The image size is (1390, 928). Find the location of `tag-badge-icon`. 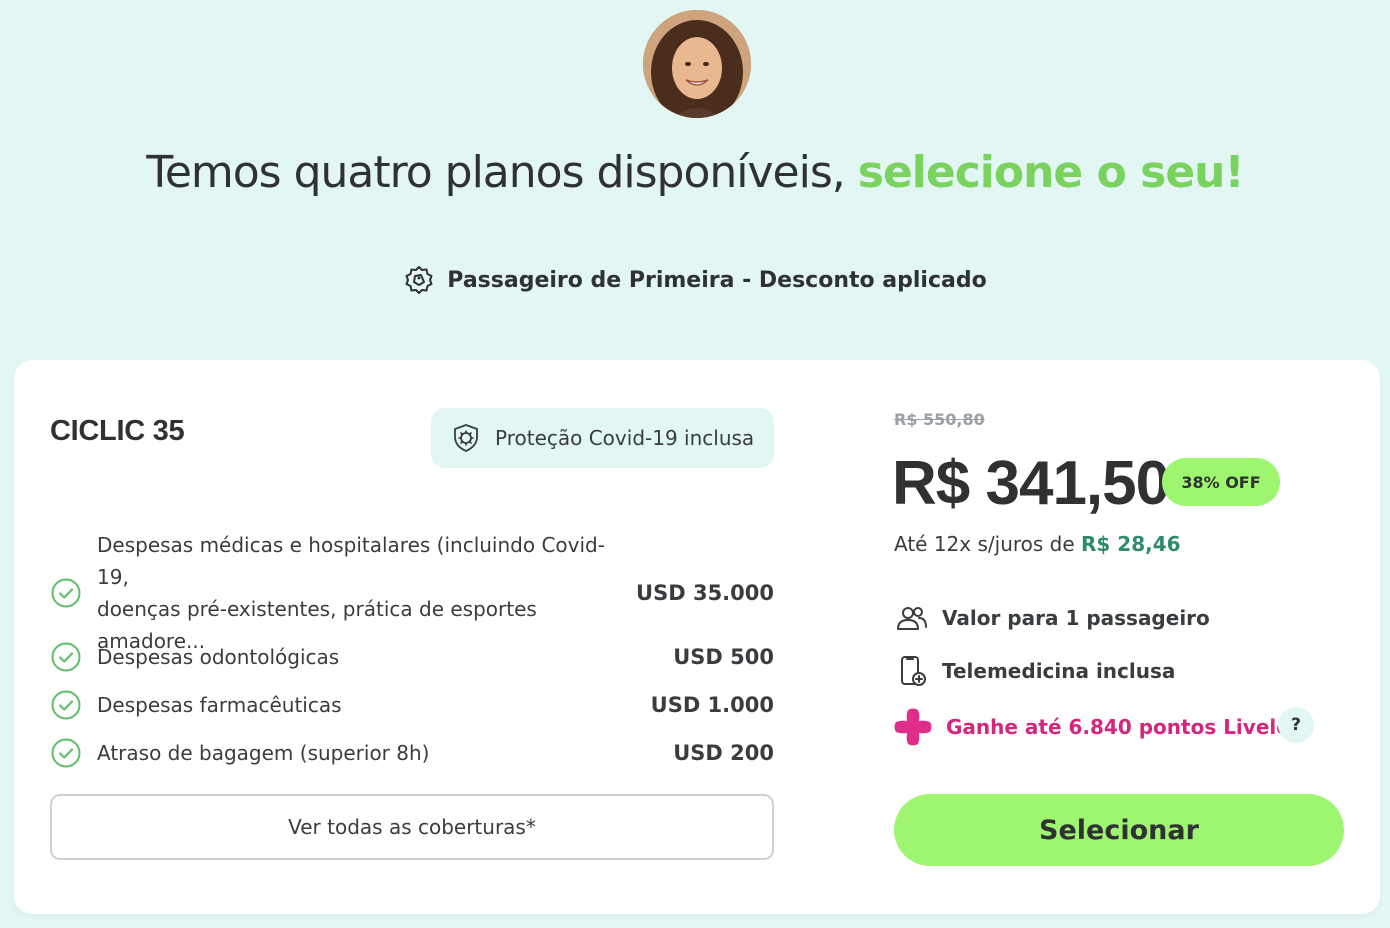

tag-badge-icon is located at coordinates (419, 280).